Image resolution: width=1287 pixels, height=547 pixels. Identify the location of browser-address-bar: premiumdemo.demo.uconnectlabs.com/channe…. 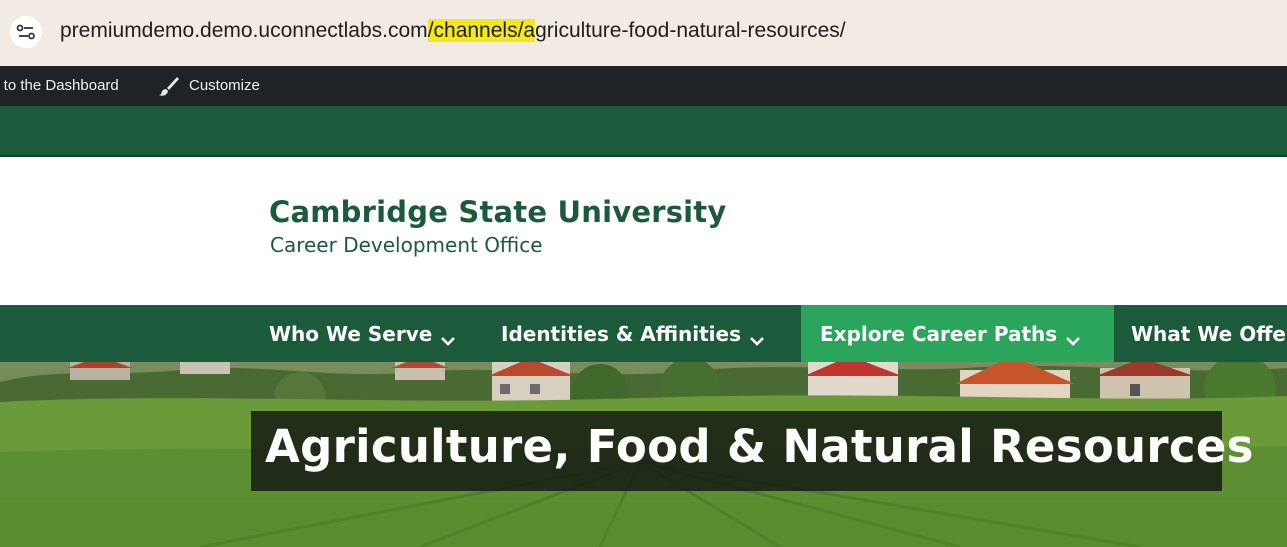
(643, 33).